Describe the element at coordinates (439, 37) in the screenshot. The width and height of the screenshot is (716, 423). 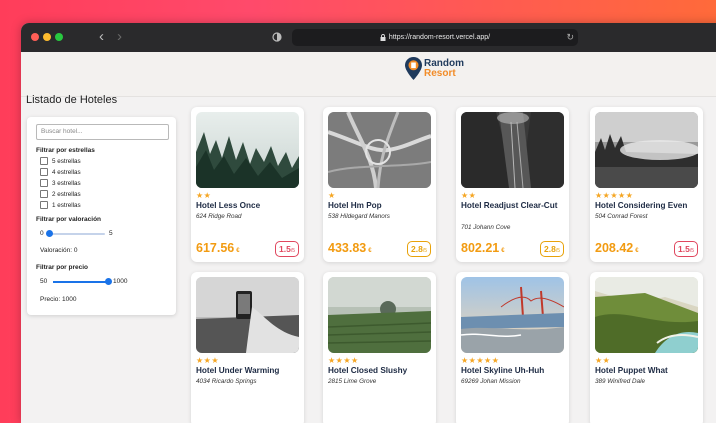
I see `url-text: https://random-resort.vercel.app/` at that location.